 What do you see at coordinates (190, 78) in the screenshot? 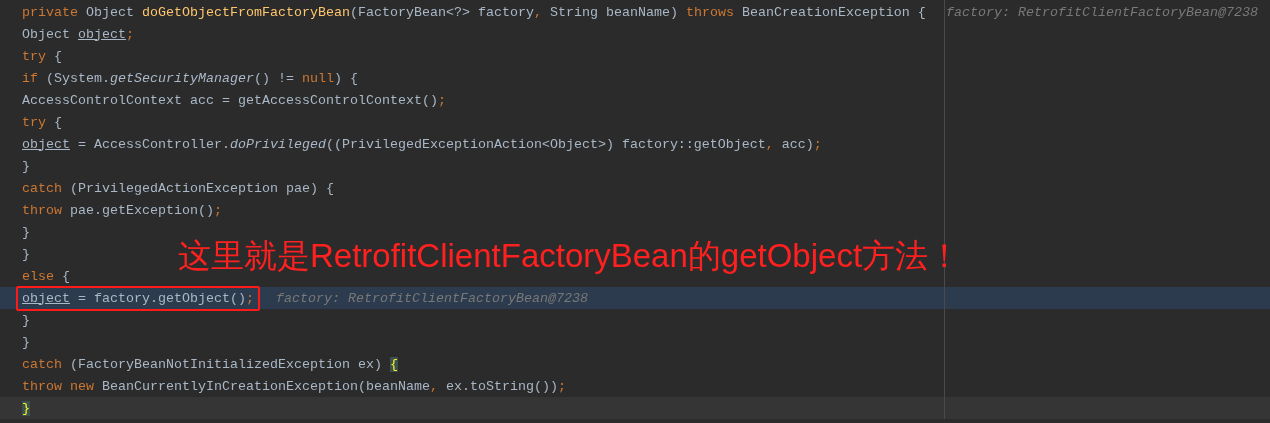
I see `code-line: if (System.getSecurityManager() != null) {` at bounding box center [190, 78].